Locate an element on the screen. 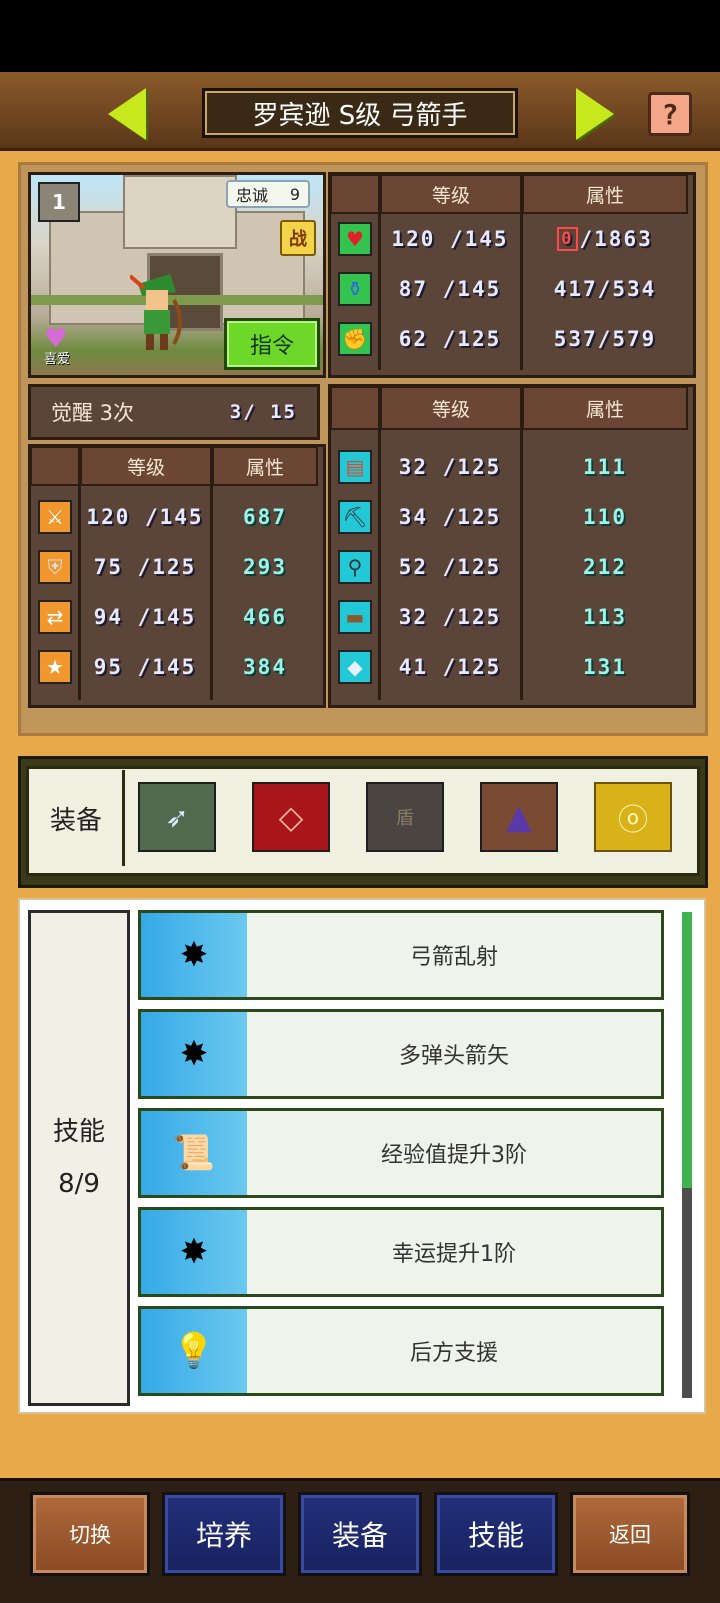 The height and width of the screenshot is (1603, 720). combat-col-attr: 属性 is located at coordinates (265, 466).